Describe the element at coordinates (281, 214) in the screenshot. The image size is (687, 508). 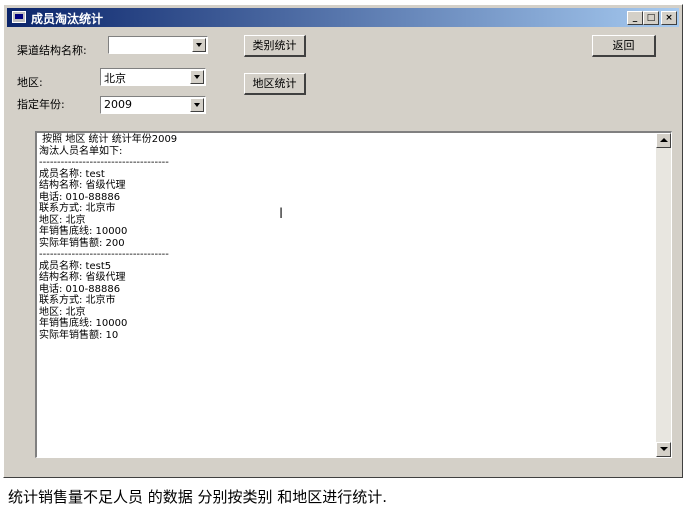
I see `text-cursor-icon: I` at that location.